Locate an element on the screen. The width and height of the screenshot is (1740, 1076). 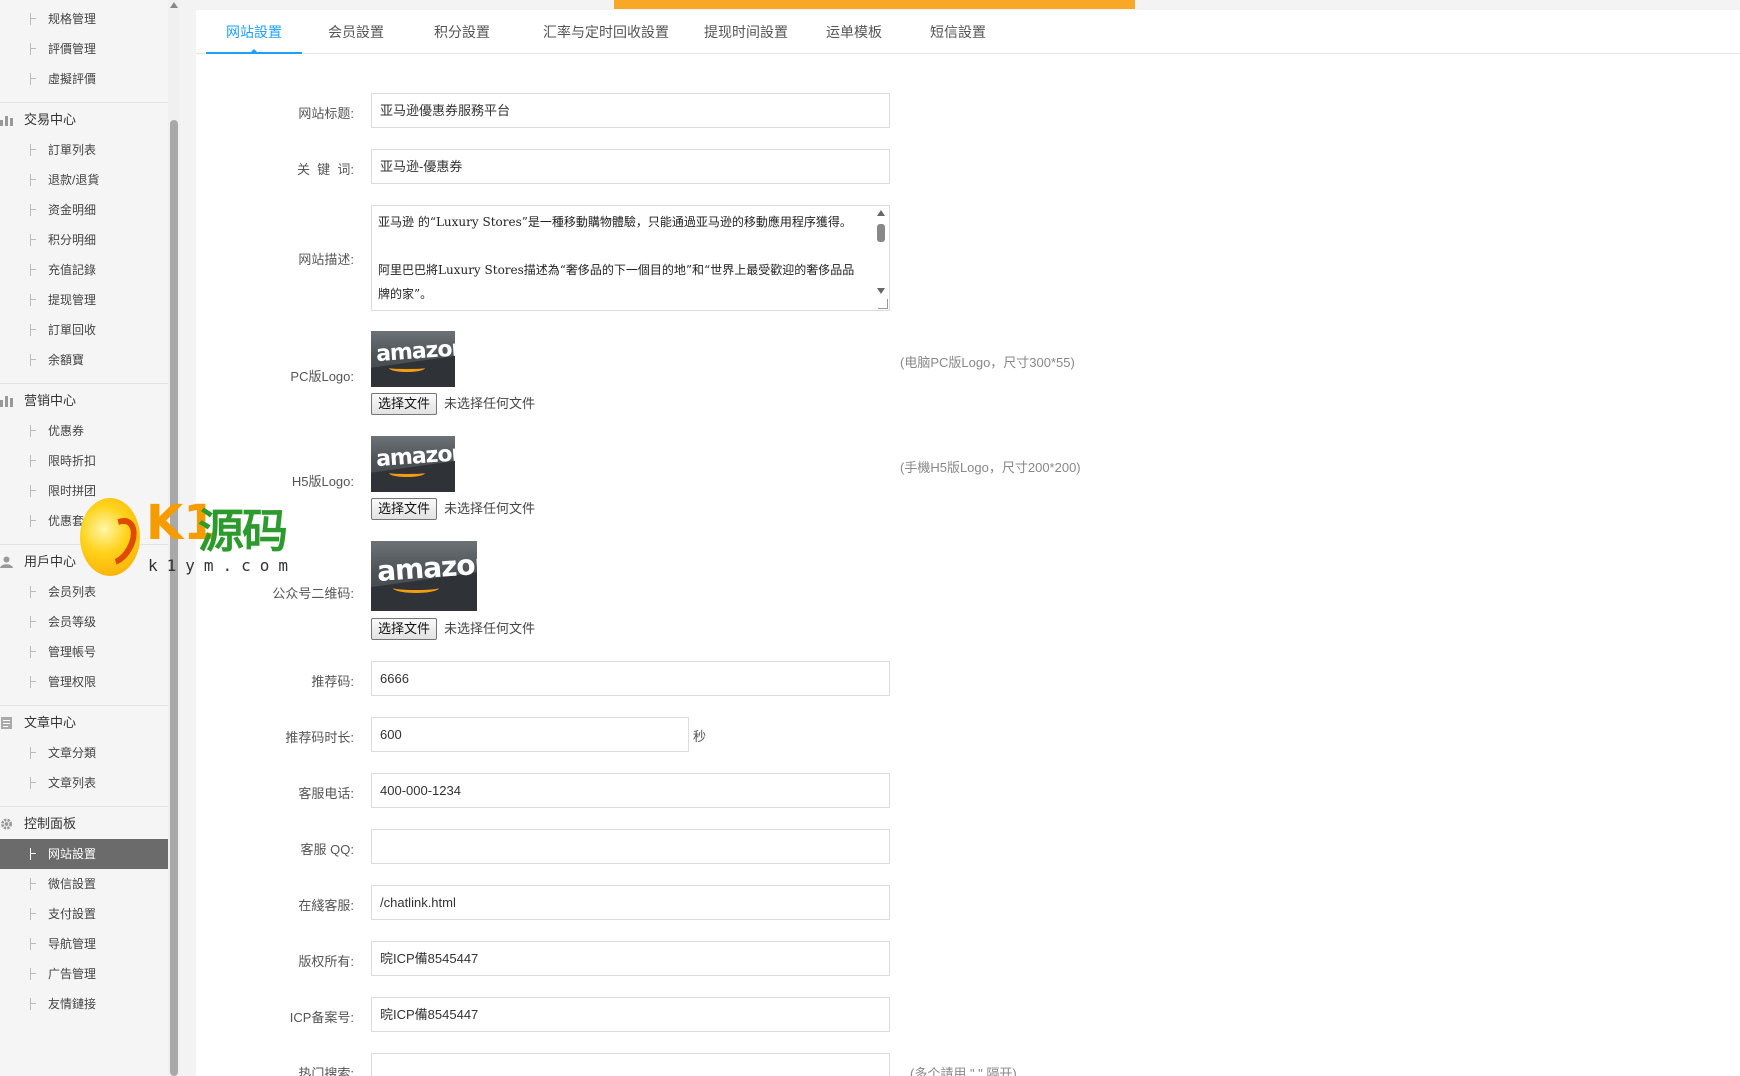
tab-site-settings: 网站設置 is located at coordinates (254, 32).